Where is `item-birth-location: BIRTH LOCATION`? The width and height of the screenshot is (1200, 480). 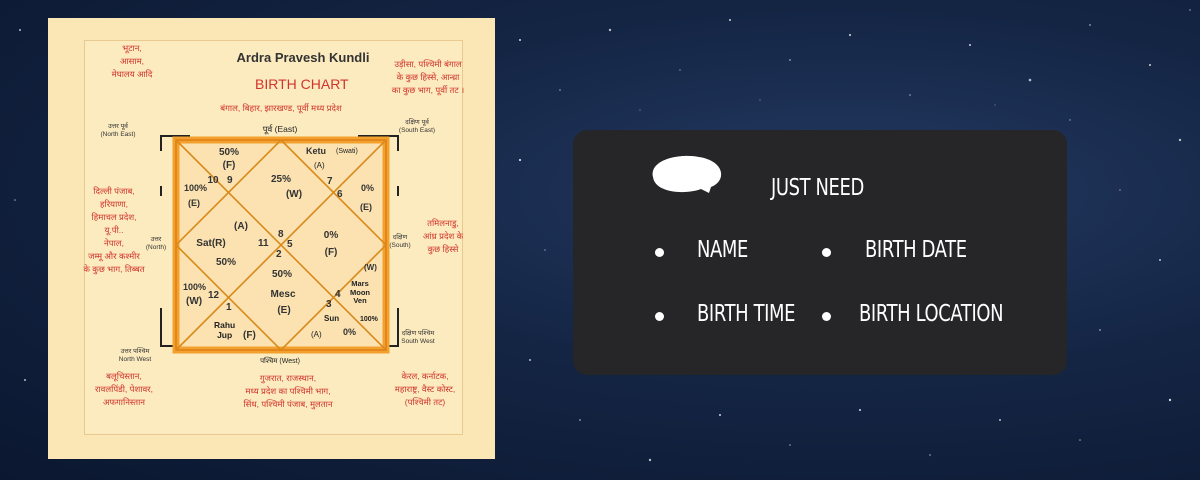
item-birth-location: BIRTH LOCATION is located at coordinates (931, 314).